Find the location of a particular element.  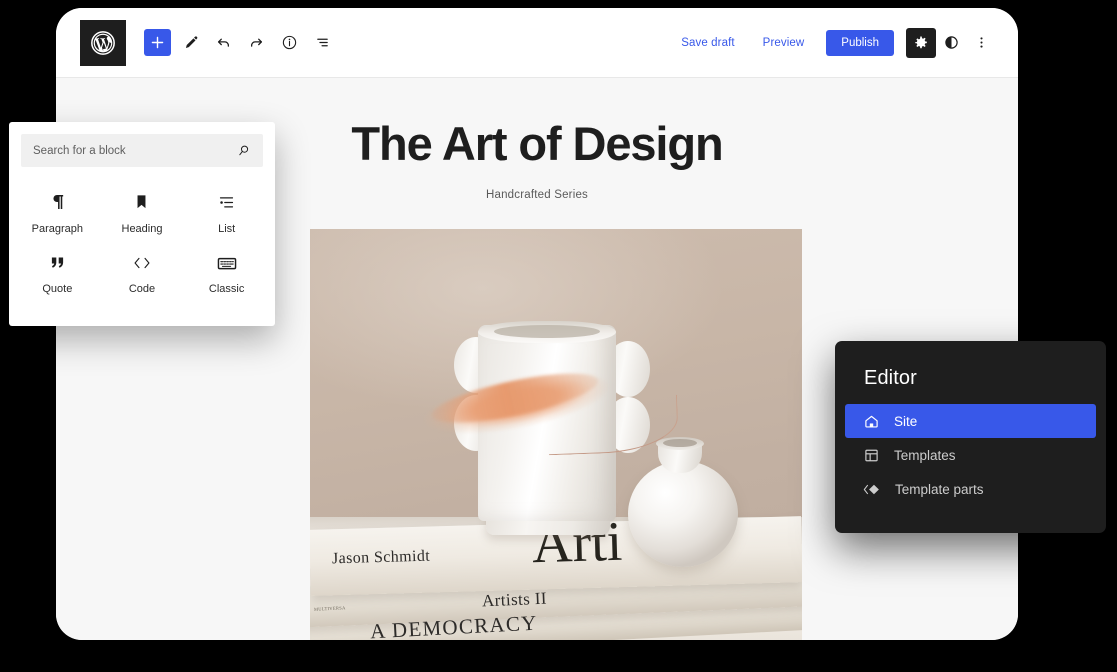

contrast-half-circle-icon is located at coordinates (951, 43).